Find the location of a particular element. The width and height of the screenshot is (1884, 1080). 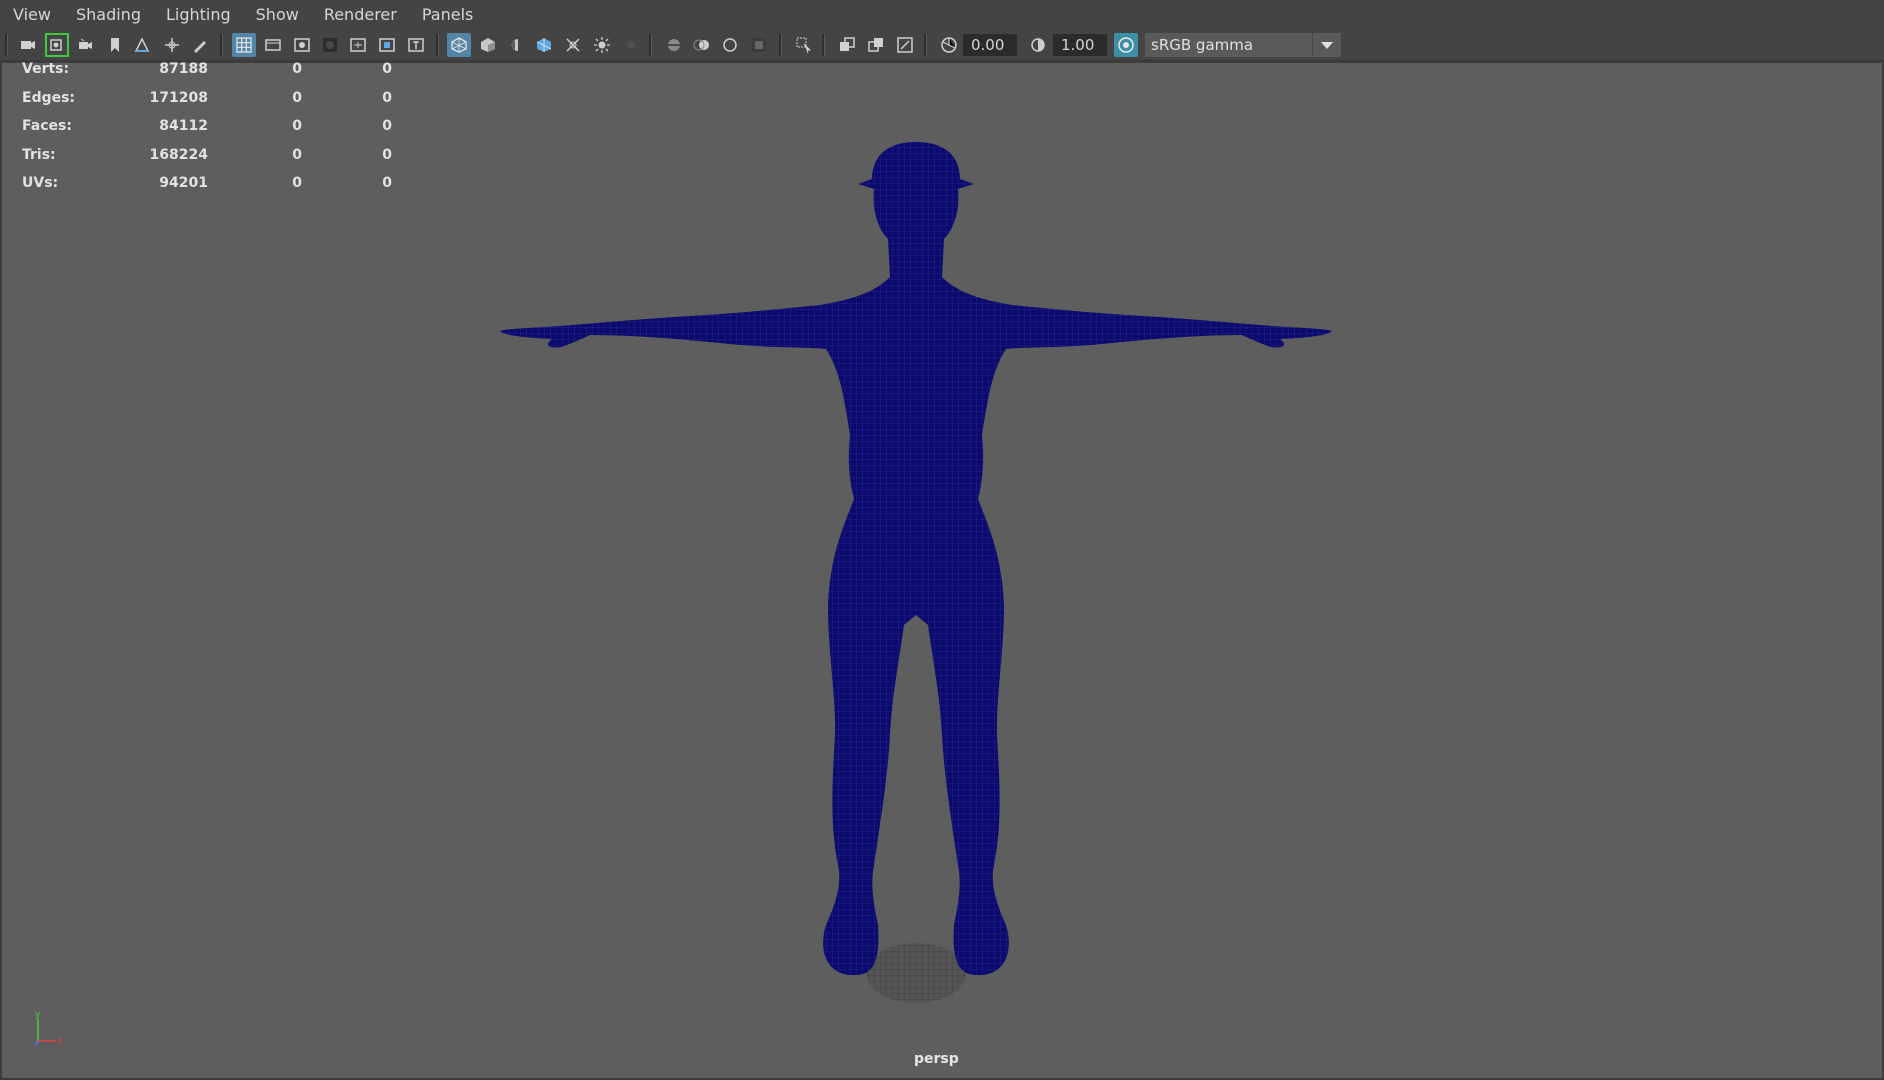

camera-attributes-icon is located at coordinates (57, 45).